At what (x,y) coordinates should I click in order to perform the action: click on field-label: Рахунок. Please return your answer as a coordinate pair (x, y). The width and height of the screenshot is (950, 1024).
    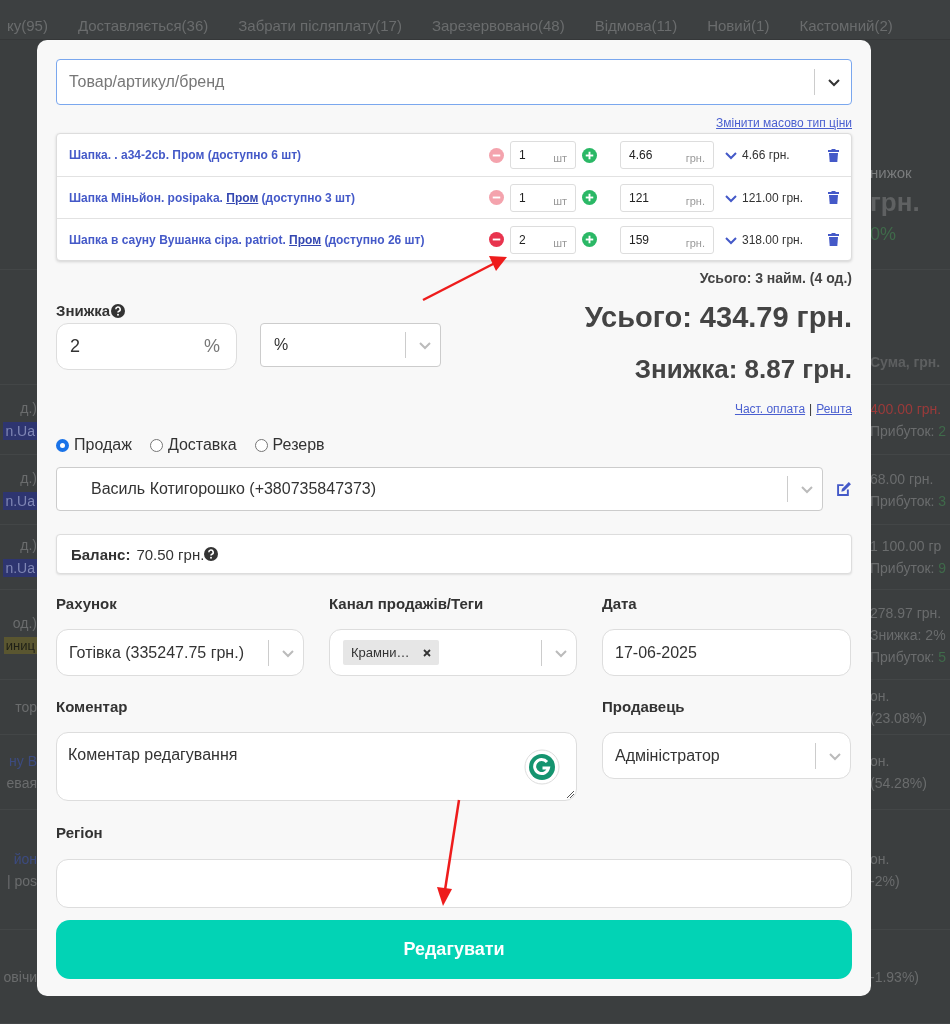
    Looking at the image, I should click on (87, 604).